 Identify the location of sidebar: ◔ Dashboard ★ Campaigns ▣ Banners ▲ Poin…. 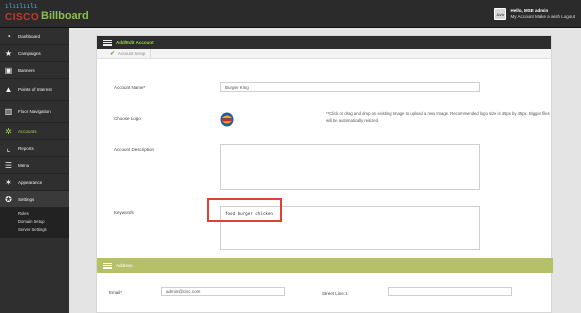
(34, 170).